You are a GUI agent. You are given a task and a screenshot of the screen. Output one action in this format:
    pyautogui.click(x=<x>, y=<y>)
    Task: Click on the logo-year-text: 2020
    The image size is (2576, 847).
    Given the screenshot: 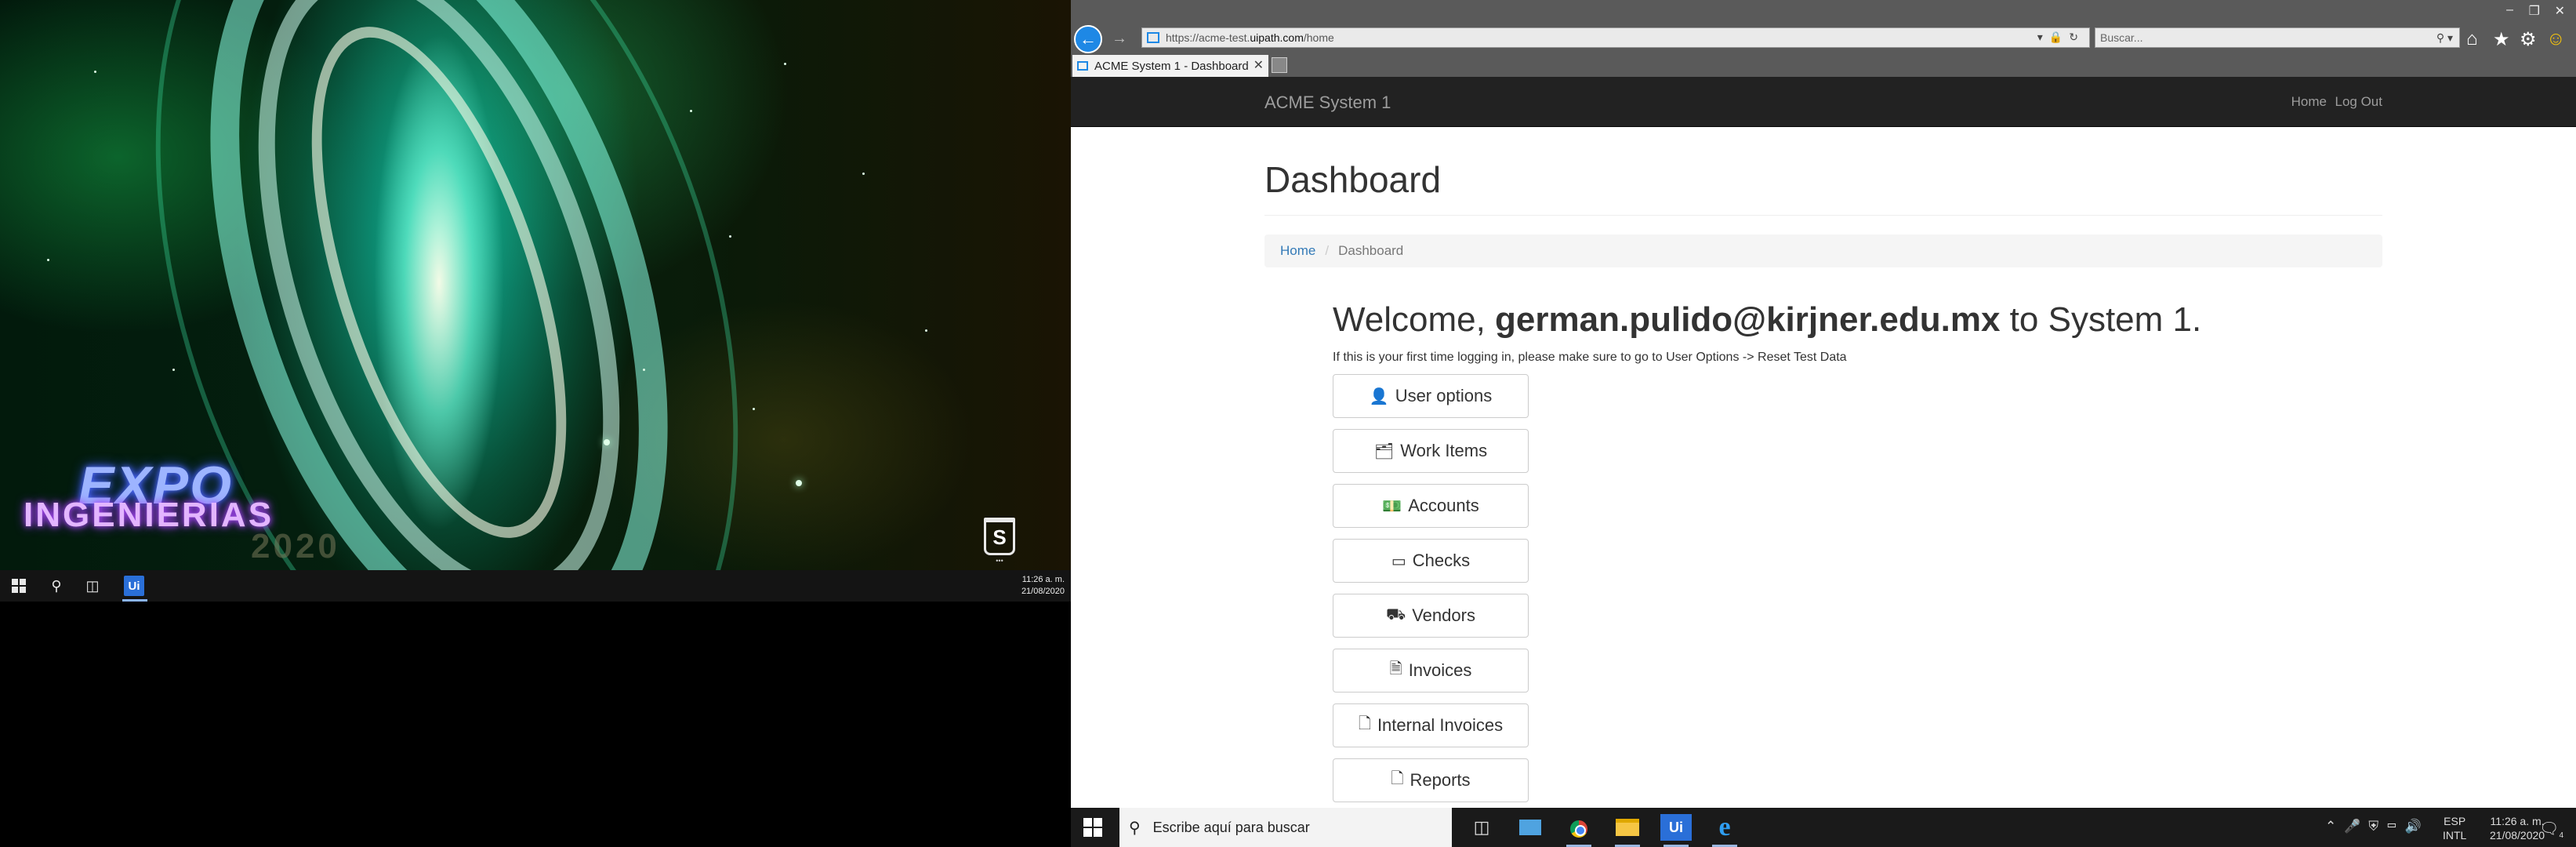 What is the action you would take?
    pyautogui.click(x=296, y=546)
    